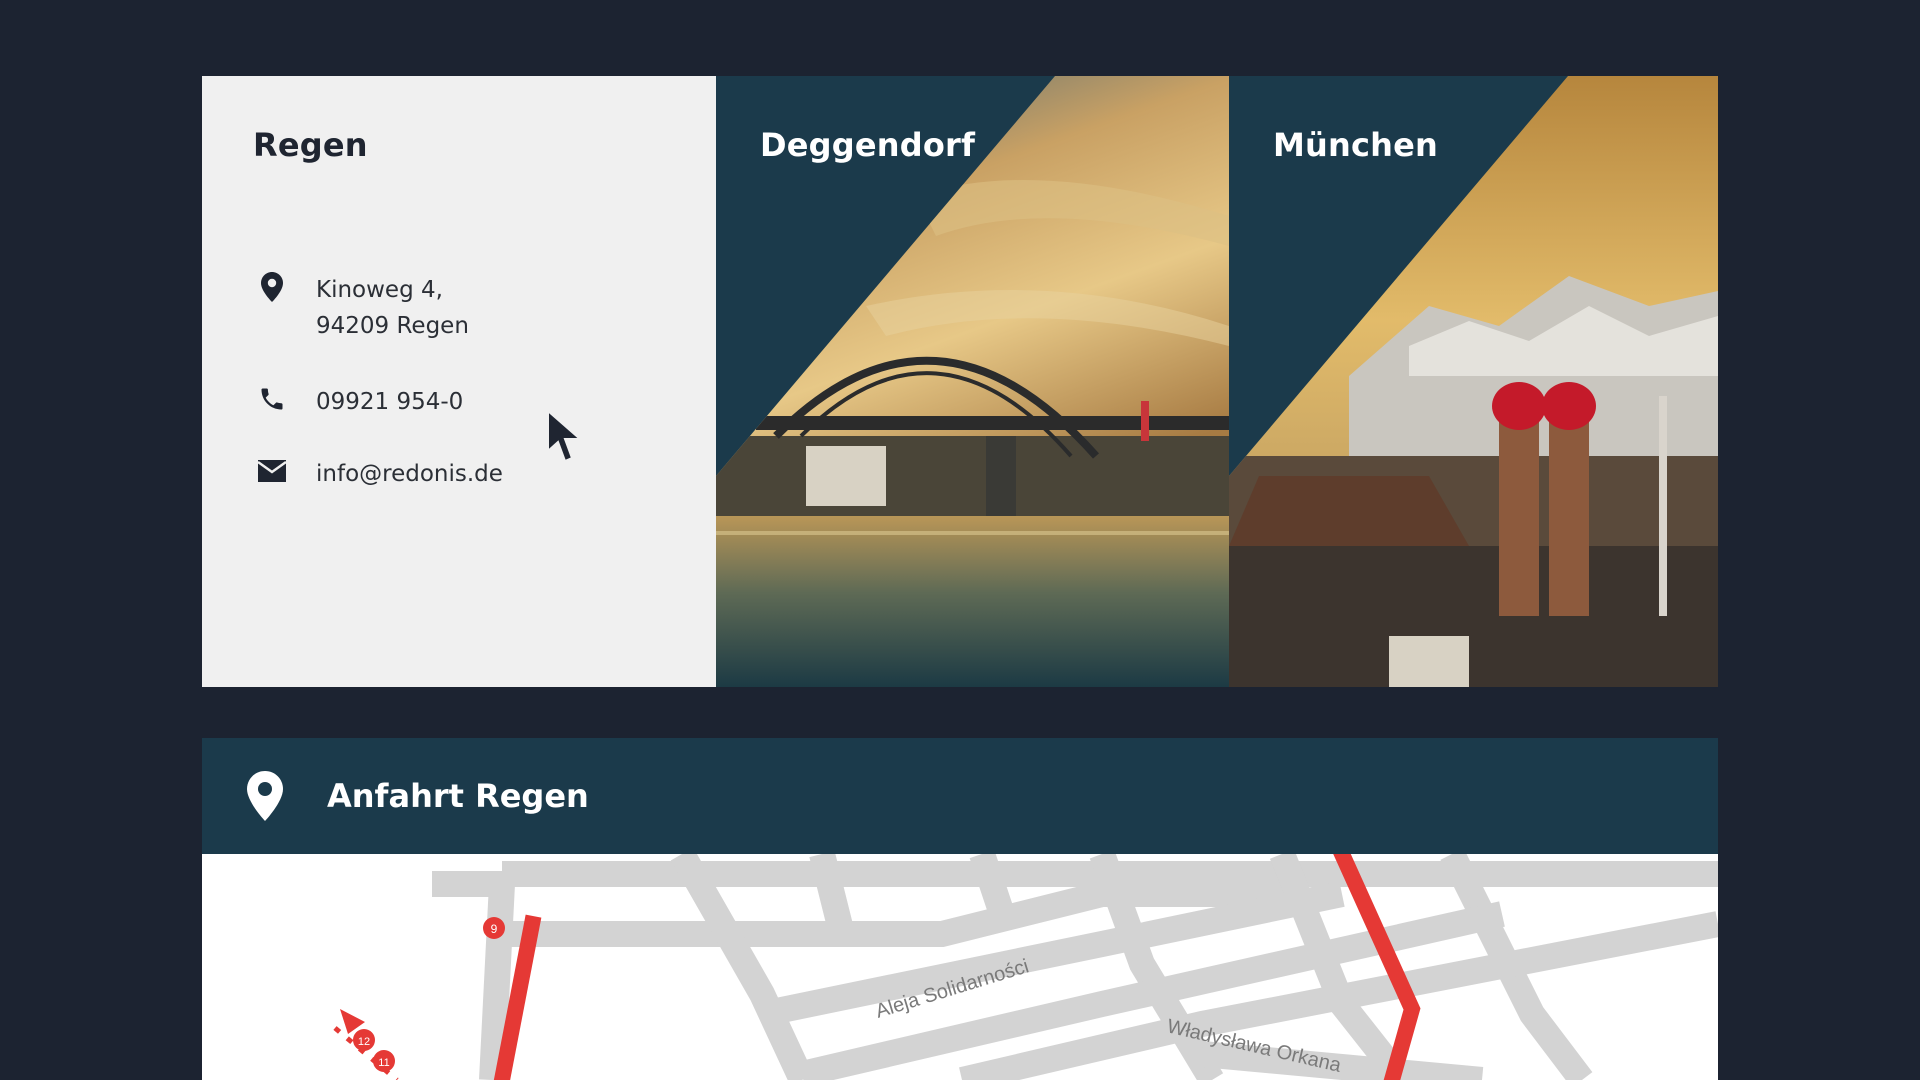  I want to click on email-row: info@redonis.de, so click(380, 474).